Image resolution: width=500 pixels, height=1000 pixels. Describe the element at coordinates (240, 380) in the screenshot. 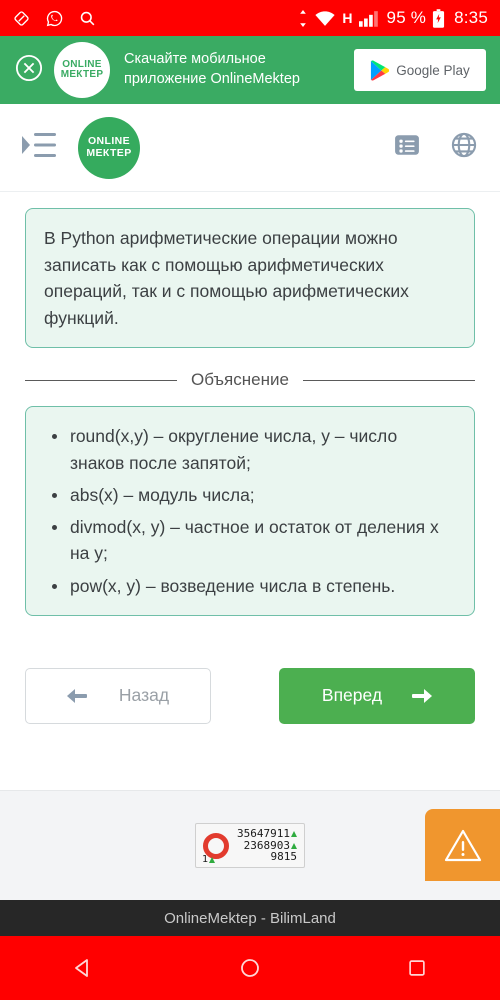

I see `divider-label: Объяснение` at that location.